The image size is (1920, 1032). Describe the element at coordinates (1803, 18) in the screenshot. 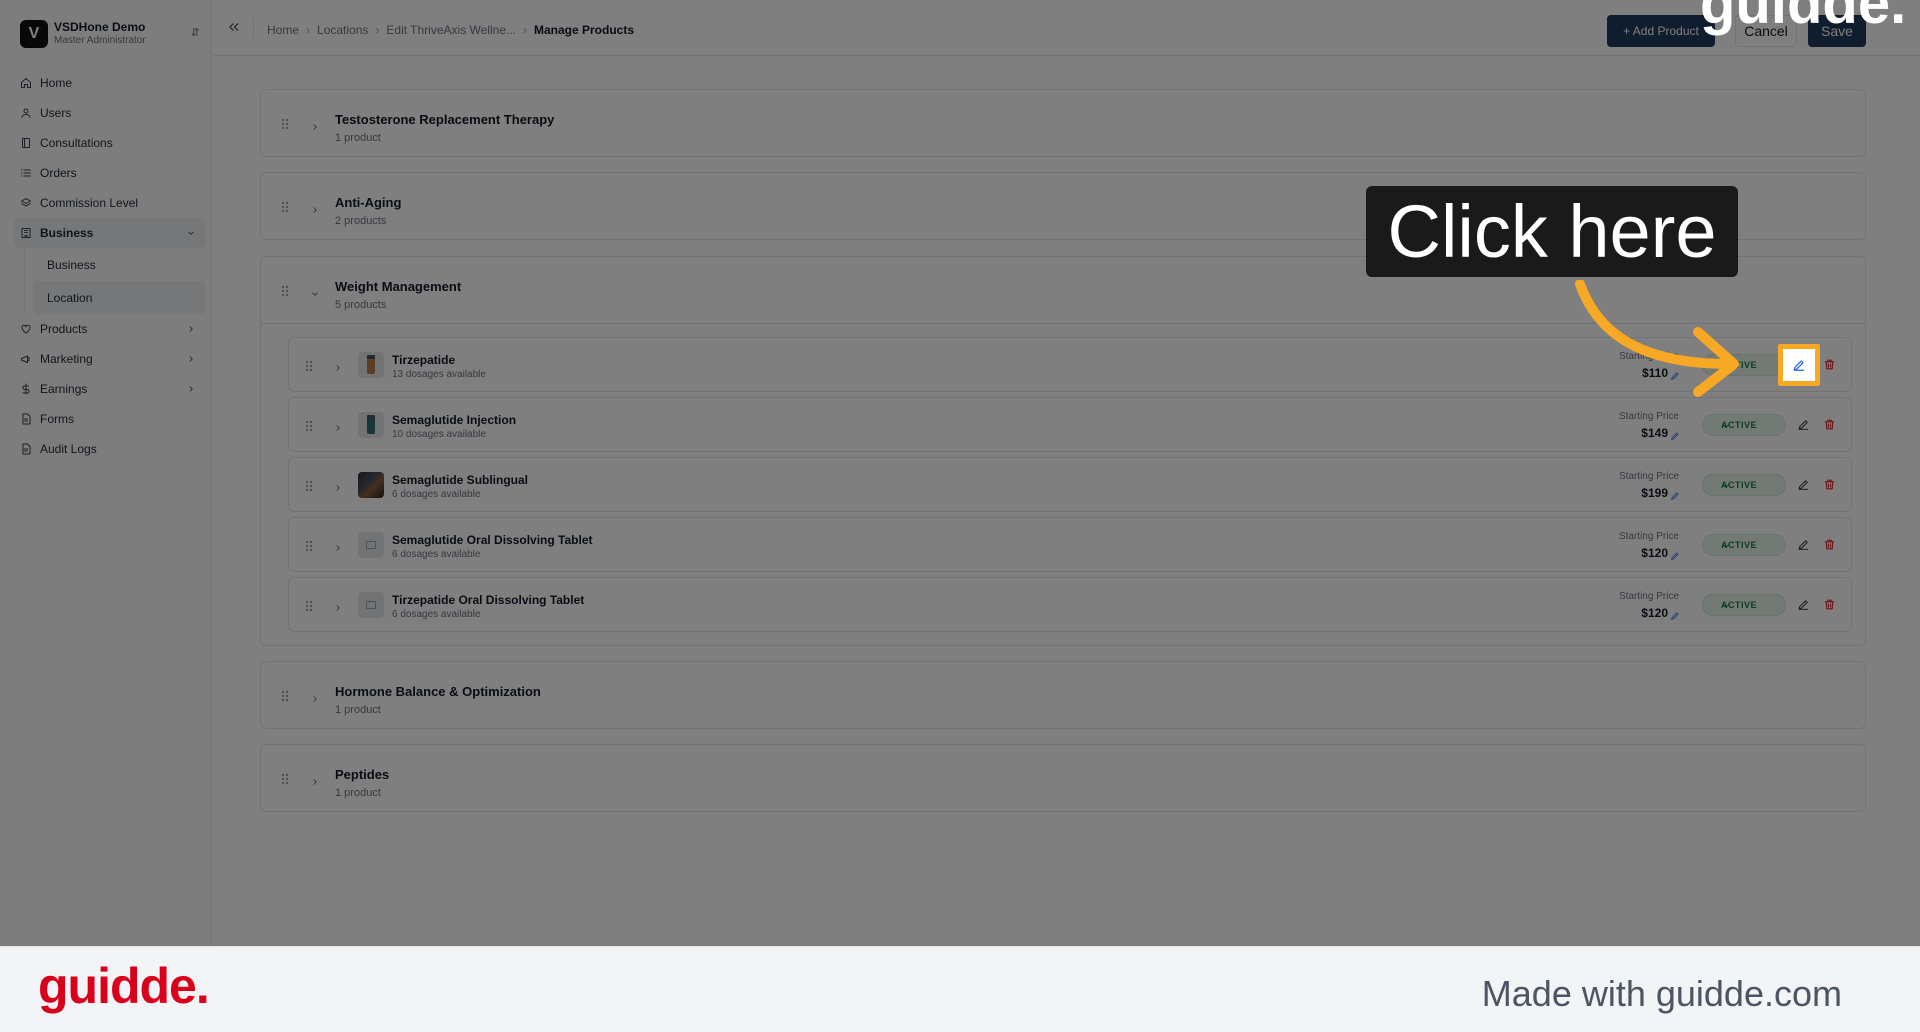

I see `guidde-watermark: guidde.` at that location.